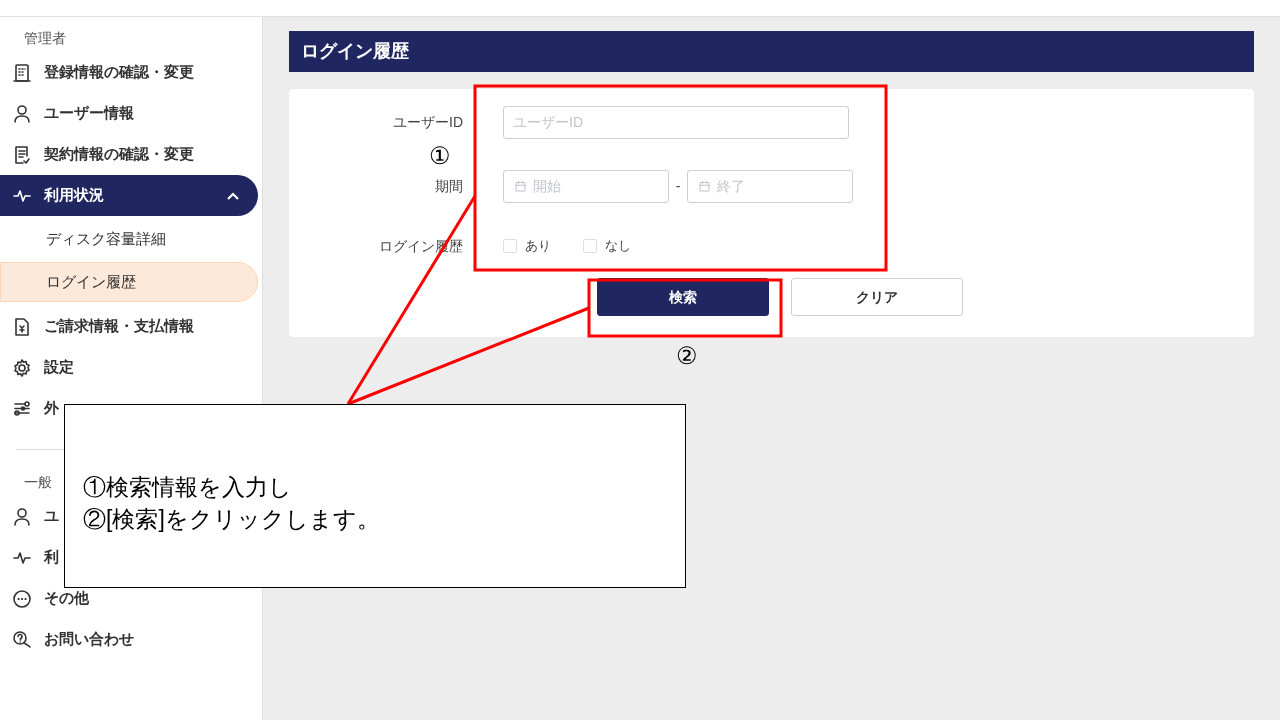 This screenshot has height=720, width=1280. I want to click on checkbox-option: なし, so click(607, 246).